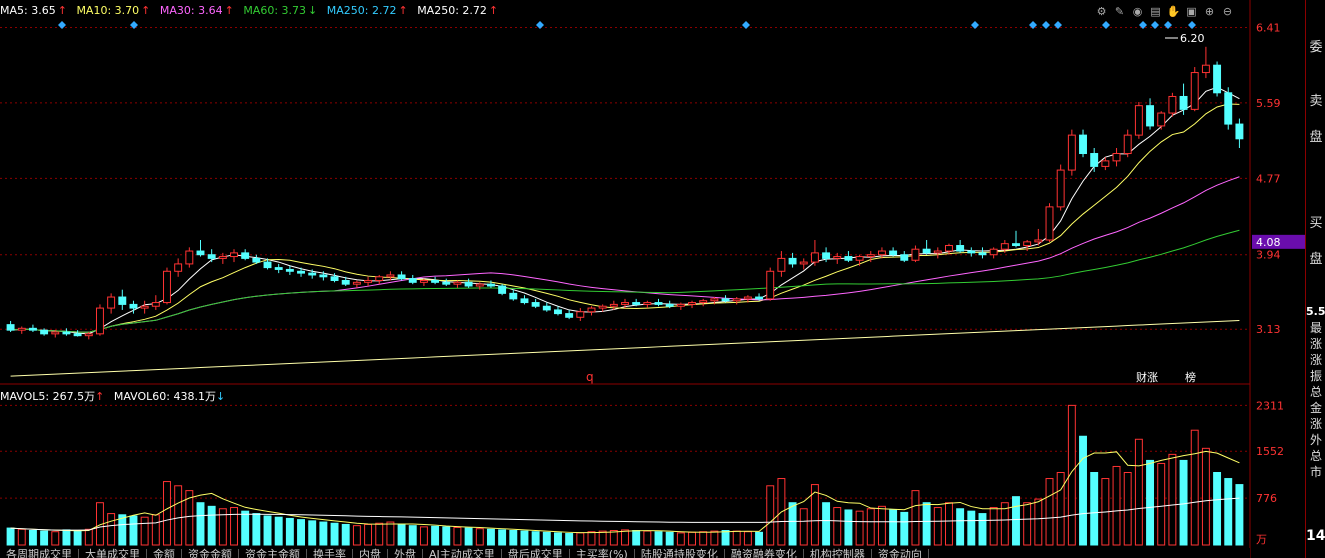 Image resolution: width=1325 pixels, height=558 pixels. I want to click on indicator-tab-8: AI主动成交里, so click(462, 553).